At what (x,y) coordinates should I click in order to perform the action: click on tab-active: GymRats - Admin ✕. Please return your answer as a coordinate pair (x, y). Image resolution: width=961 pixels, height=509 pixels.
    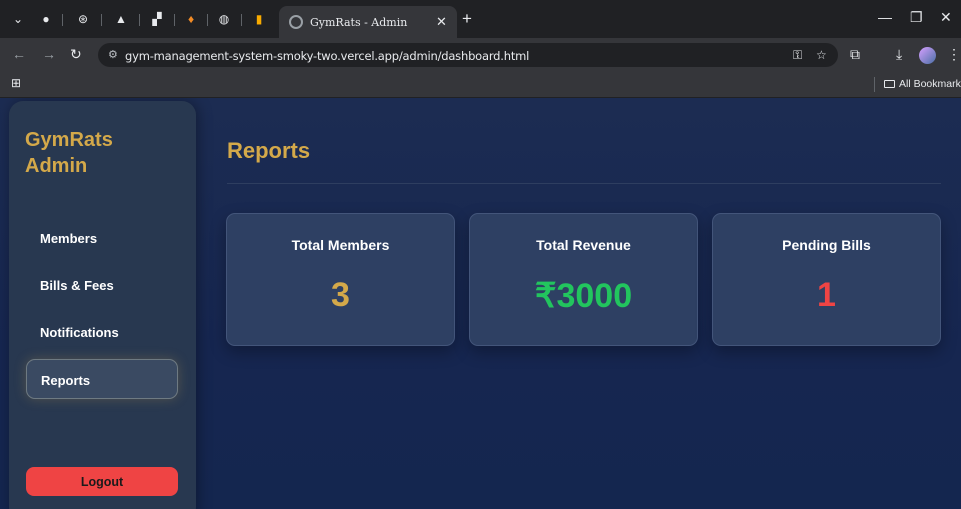
    Looking at the image, I should click on (368, 22).